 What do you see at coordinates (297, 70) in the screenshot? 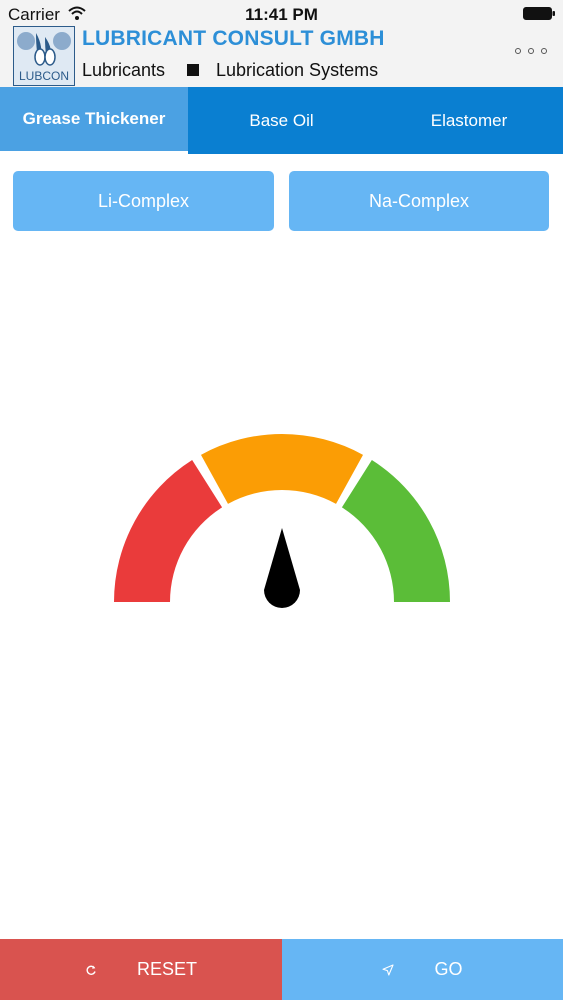
I see `tagline-lubrication-systems: Lubrication Systems` at bounding box center [297, 70].